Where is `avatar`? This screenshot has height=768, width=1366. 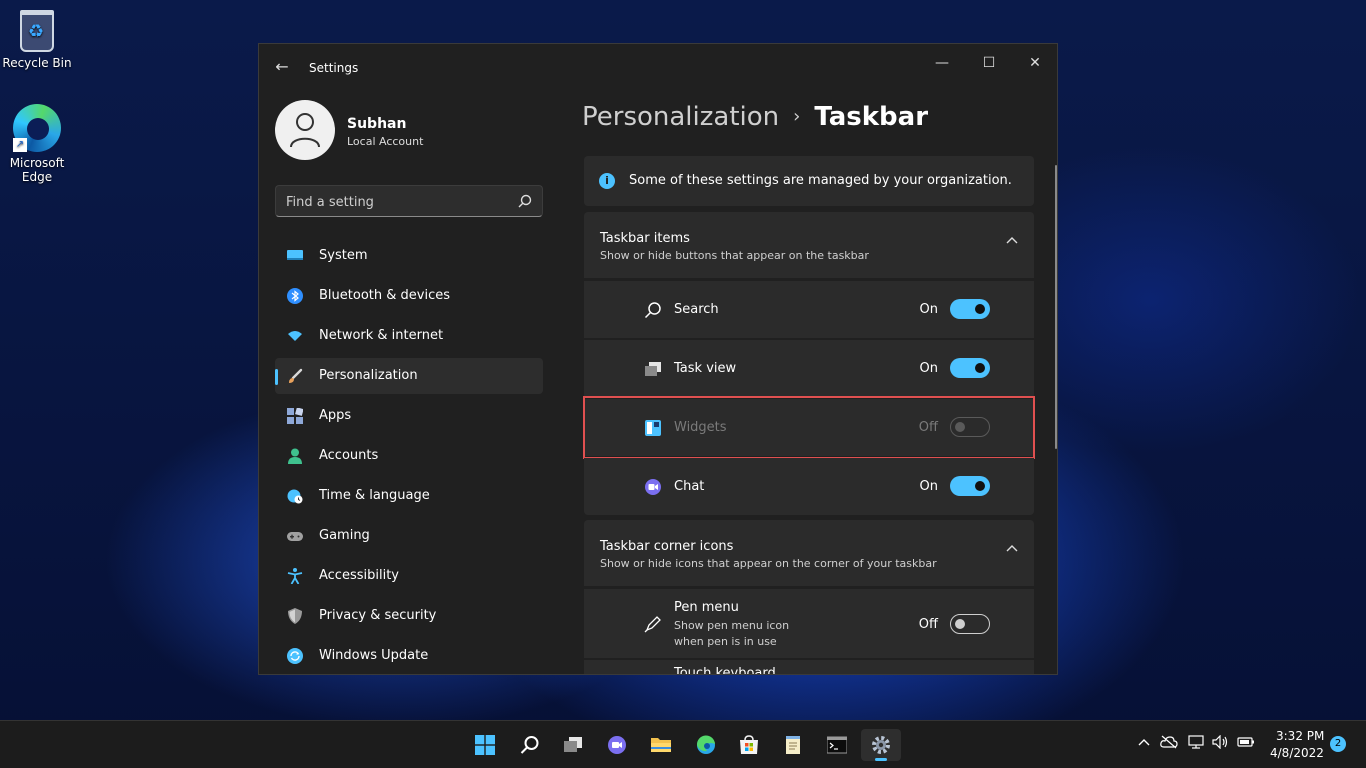 avatar is located at coordinates (305, 130).